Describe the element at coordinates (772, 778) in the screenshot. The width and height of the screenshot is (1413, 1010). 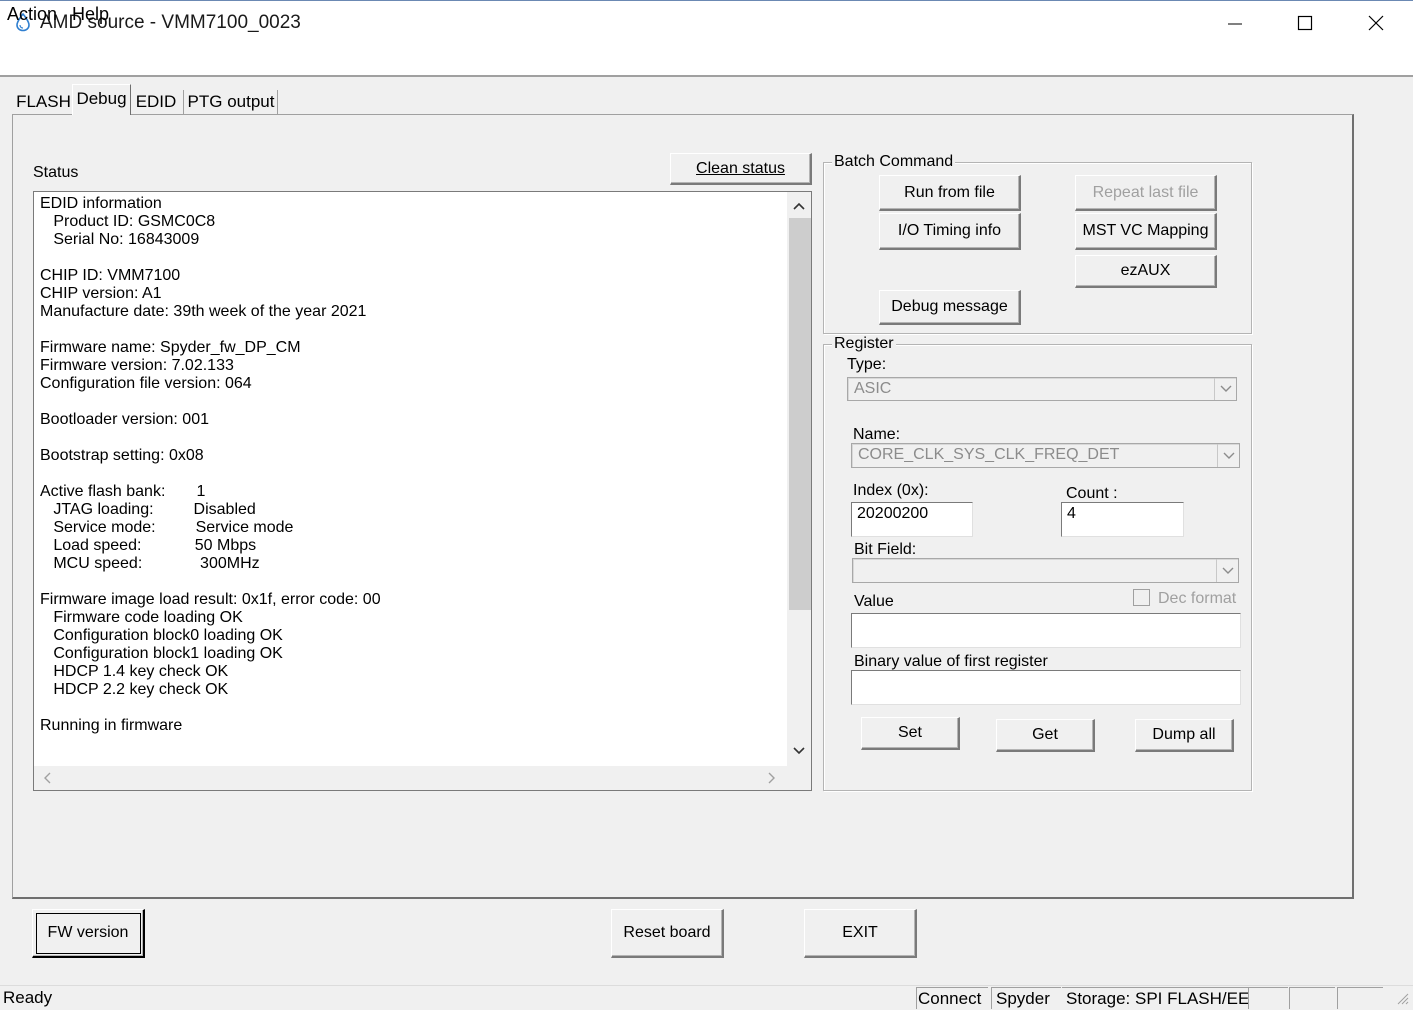
I see `scroll-right-icon` at that location.